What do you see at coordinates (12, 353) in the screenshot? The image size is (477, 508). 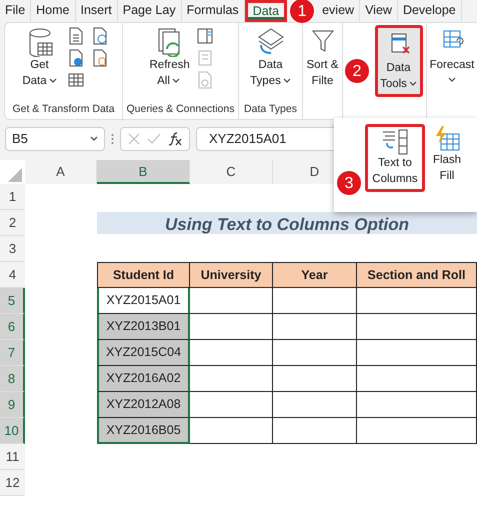 I see `row-header: 7` at bounding box center [12, 353].